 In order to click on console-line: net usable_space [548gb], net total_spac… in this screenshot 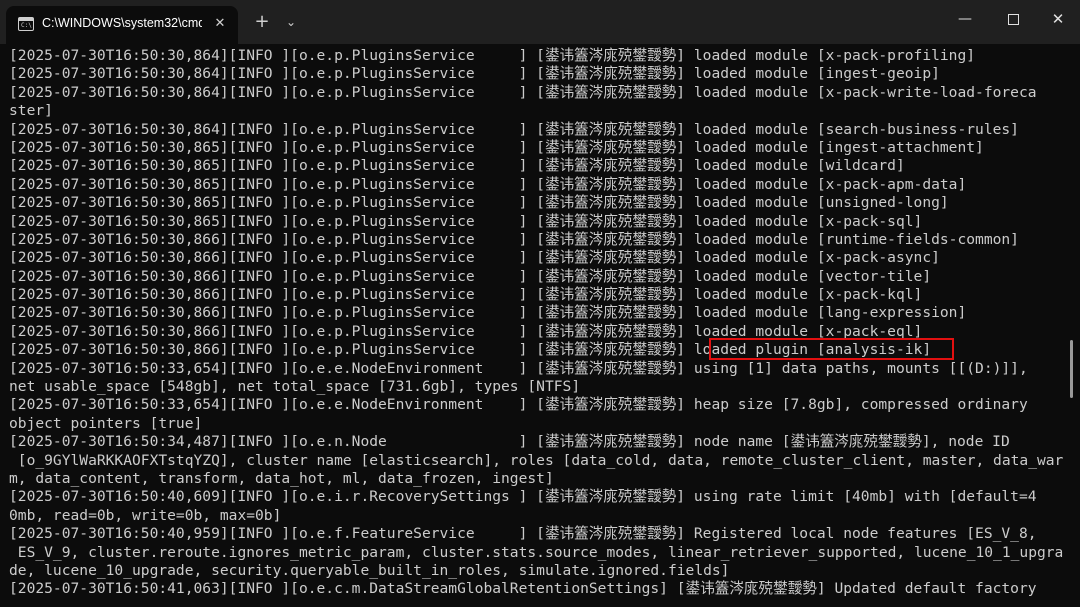, I will do `click(295, 387)`.